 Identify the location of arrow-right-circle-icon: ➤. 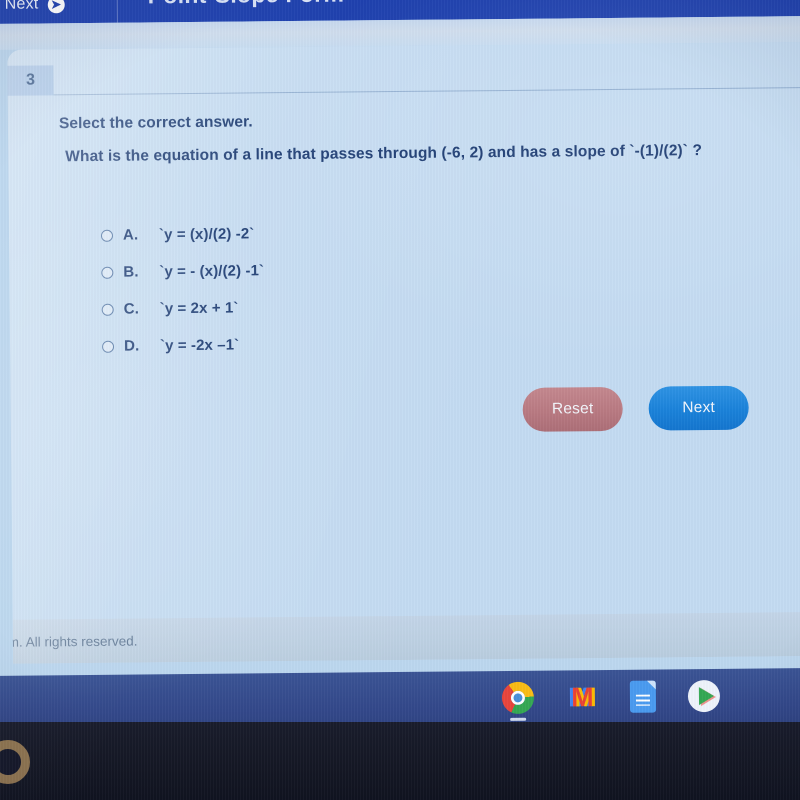
(56, 6).